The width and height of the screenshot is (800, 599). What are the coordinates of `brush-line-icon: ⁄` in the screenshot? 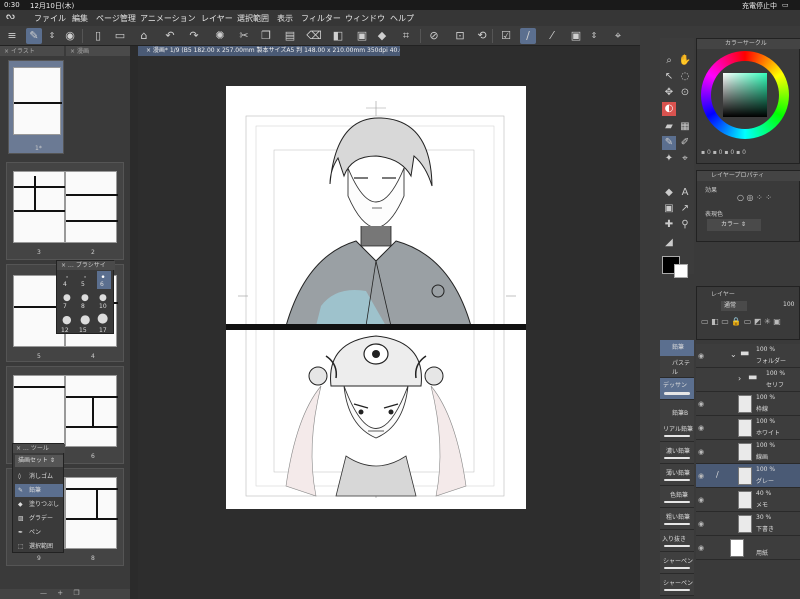 It's located at (552, 36).